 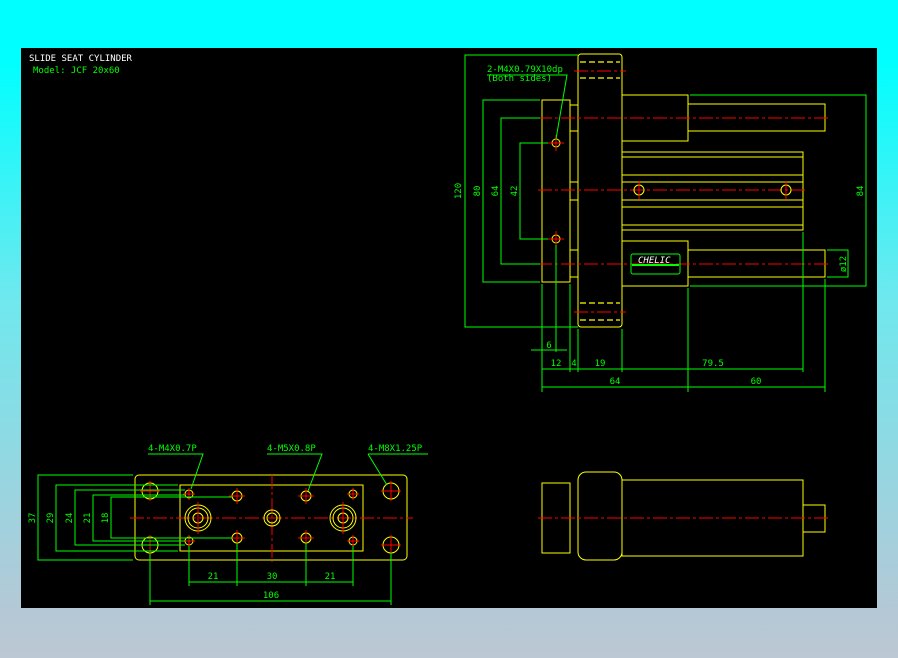 I want to click on svg-text: 18, so click(x=106, y=518).